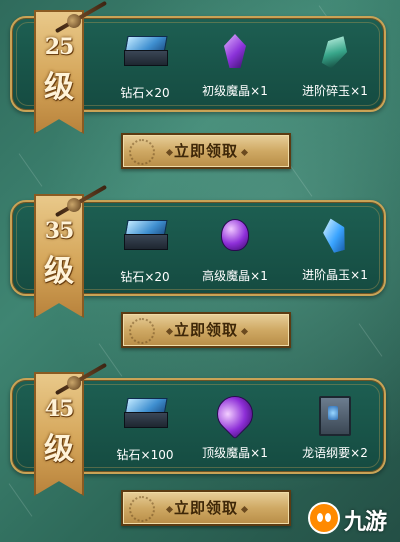 The height and width of the screenshot is (542, 400). What do you see at coordinates (335, 91) in the screenshot?
I see `reward-label: 进阶碎玉×1` at bounding box center [335, 91].